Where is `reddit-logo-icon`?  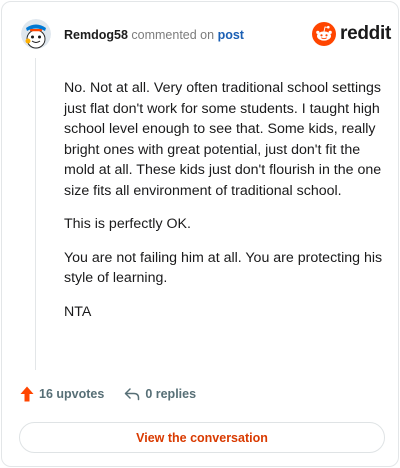 reddit-logo-icon is located at coordinates (324, 34).